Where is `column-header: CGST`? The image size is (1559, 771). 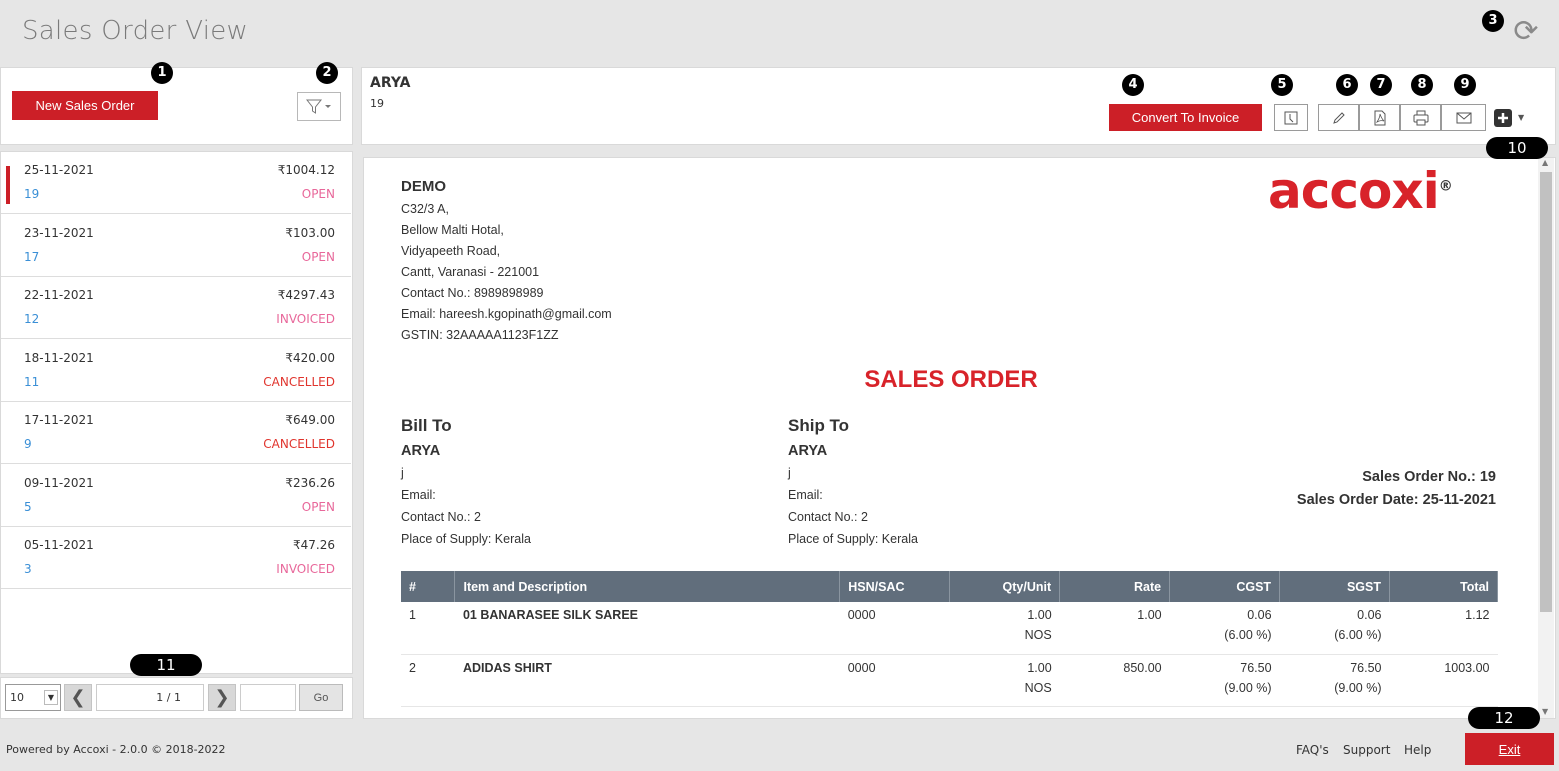 column-header: CGST is located at coordinates (1225, 586).